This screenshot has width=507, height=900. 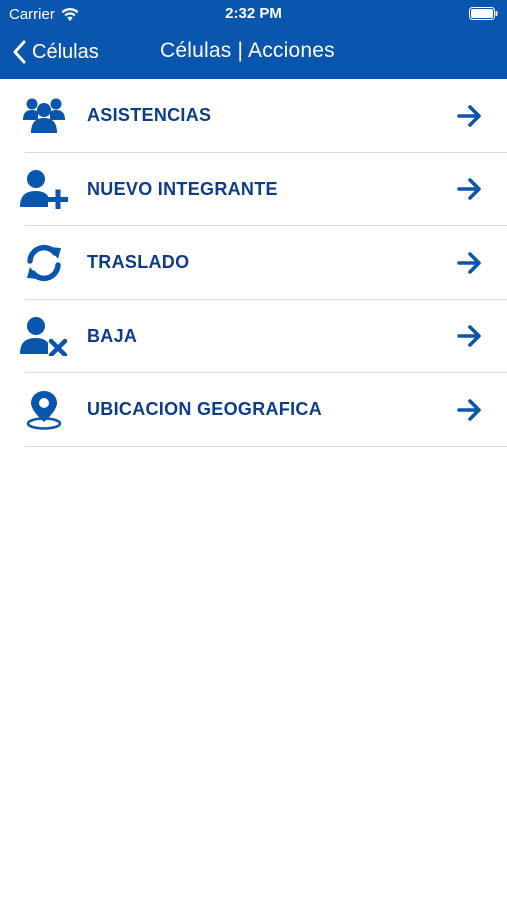 I want to click on status-time: 2:32 PM, so click(x=253, y=13).